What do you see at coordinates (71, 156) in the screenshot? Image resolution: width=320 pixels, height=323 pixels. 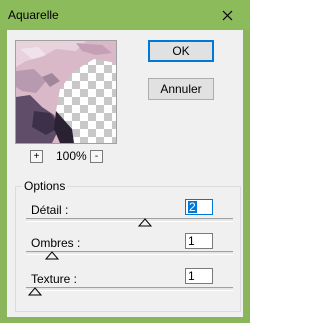 I see `zoom-level: 100%` at bounding box center [71, 156].